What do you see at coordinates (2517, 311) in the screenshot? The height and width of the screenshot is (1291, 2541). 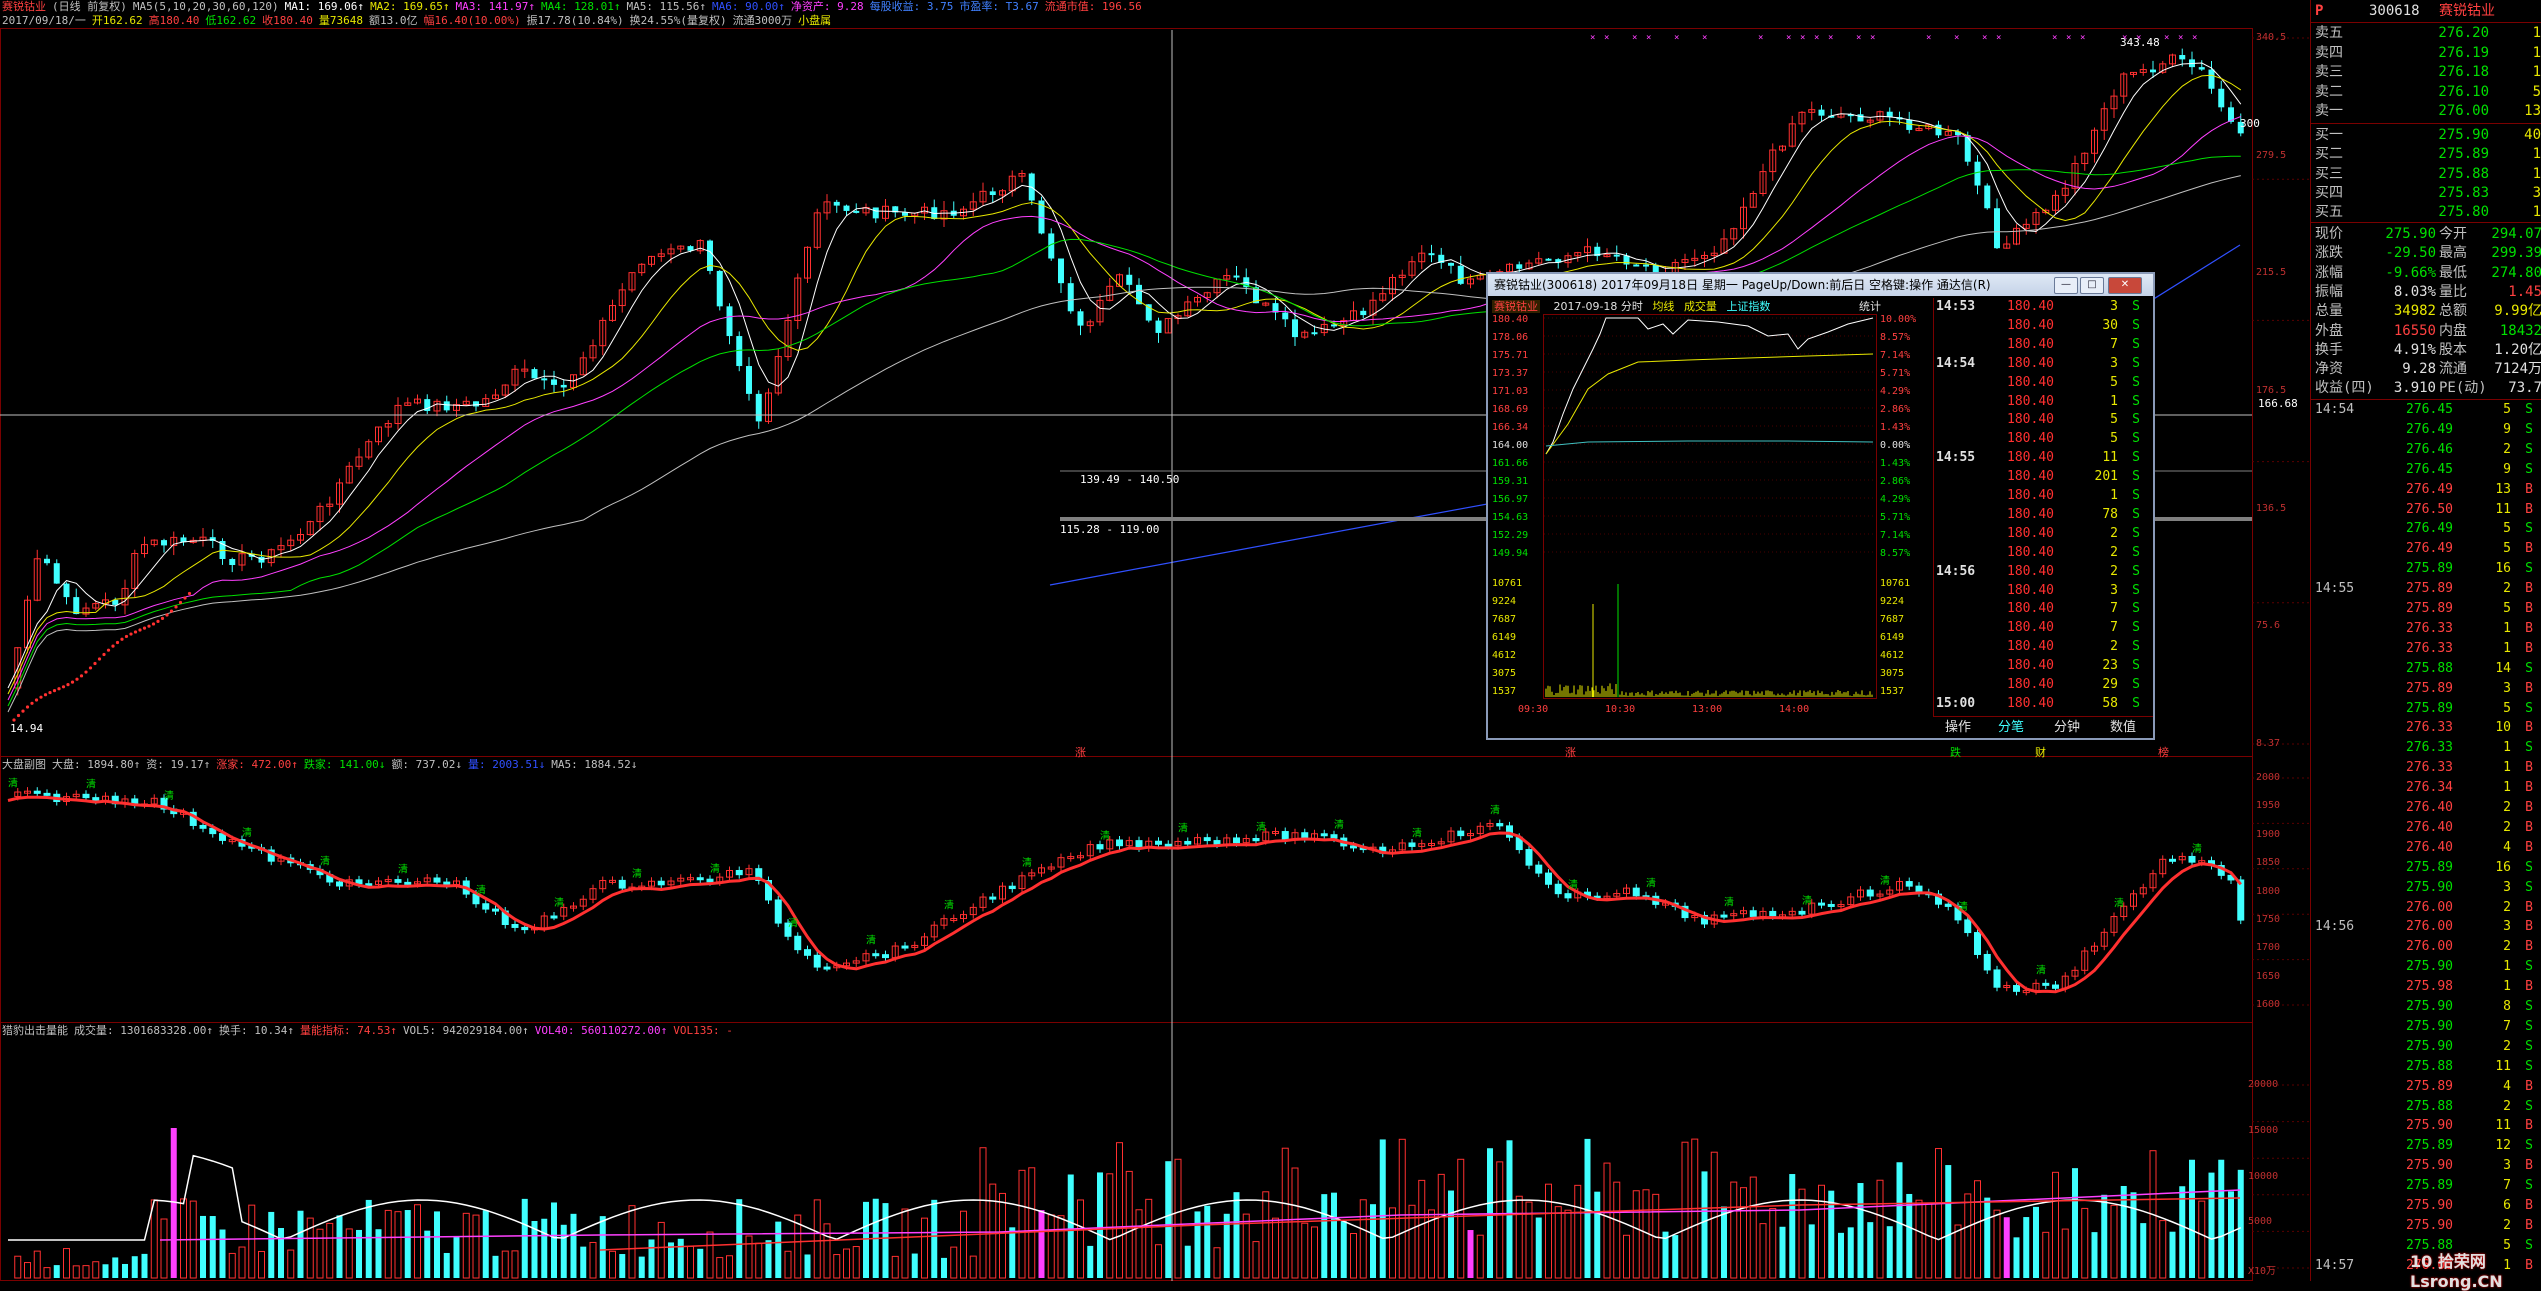 I see `stat-value: 9.99亿` at bounding box center [2517, 311].